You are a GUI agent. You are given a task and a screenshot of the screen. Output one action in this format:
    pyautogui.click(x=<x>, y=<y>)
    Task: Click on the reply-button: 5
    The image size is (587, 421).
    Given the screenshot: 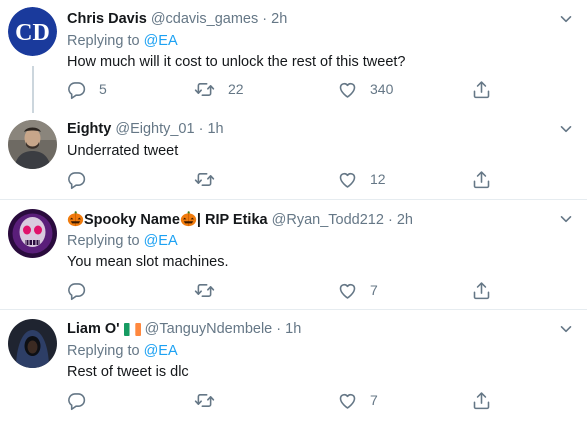 What is the action you would take?
    pyautogui.click(x=86, y=89)
    